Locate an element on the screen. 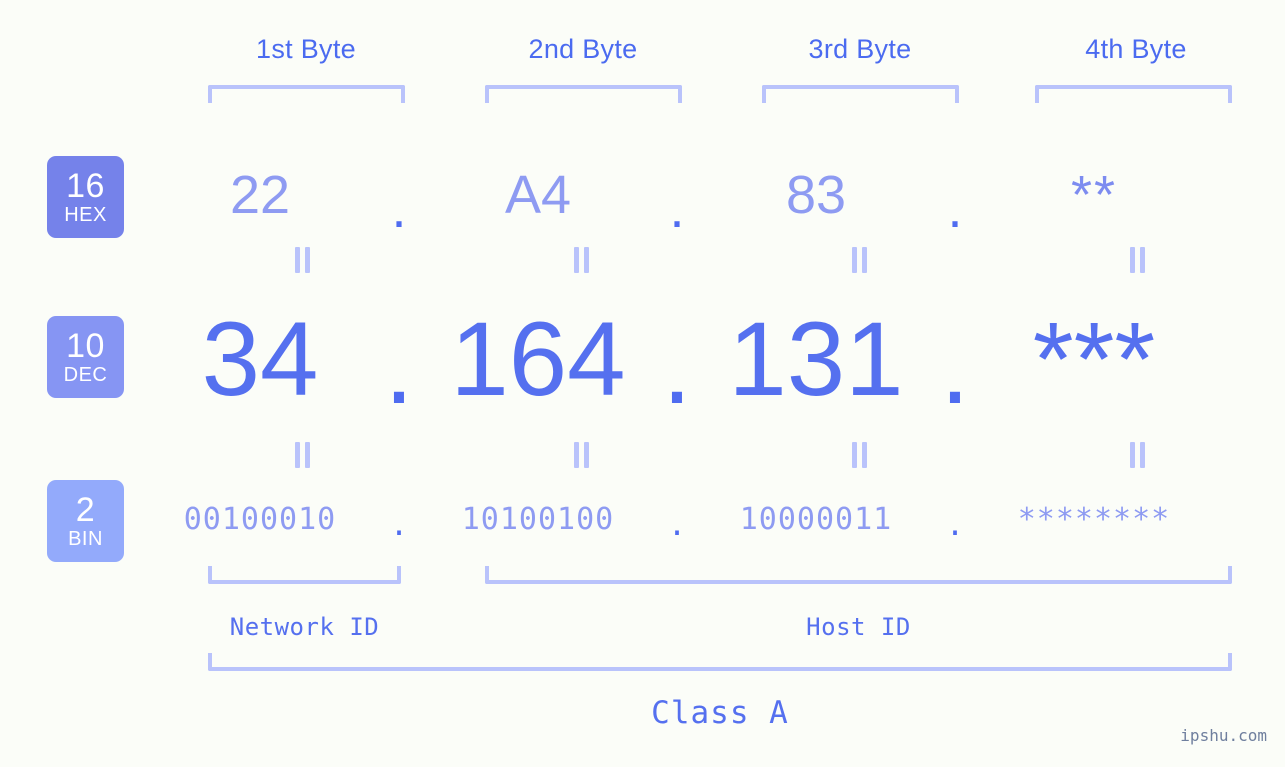 The height and width of the screenshot is (767, 1285). network-id-label: Network ID is located at coordinates (304, 627).